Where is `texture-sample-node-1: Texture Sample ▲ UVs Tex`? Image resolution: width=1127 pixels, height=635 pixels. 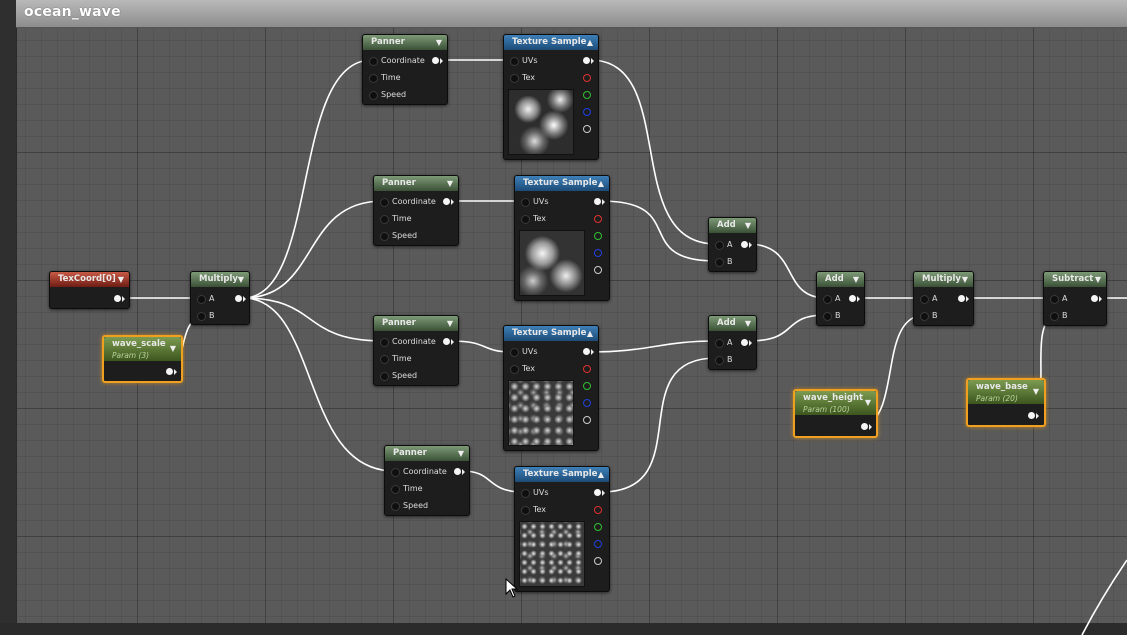
texture-sample-node-1: Texture Sample ▲ UVs Tex is located at coordinates (551, 97).